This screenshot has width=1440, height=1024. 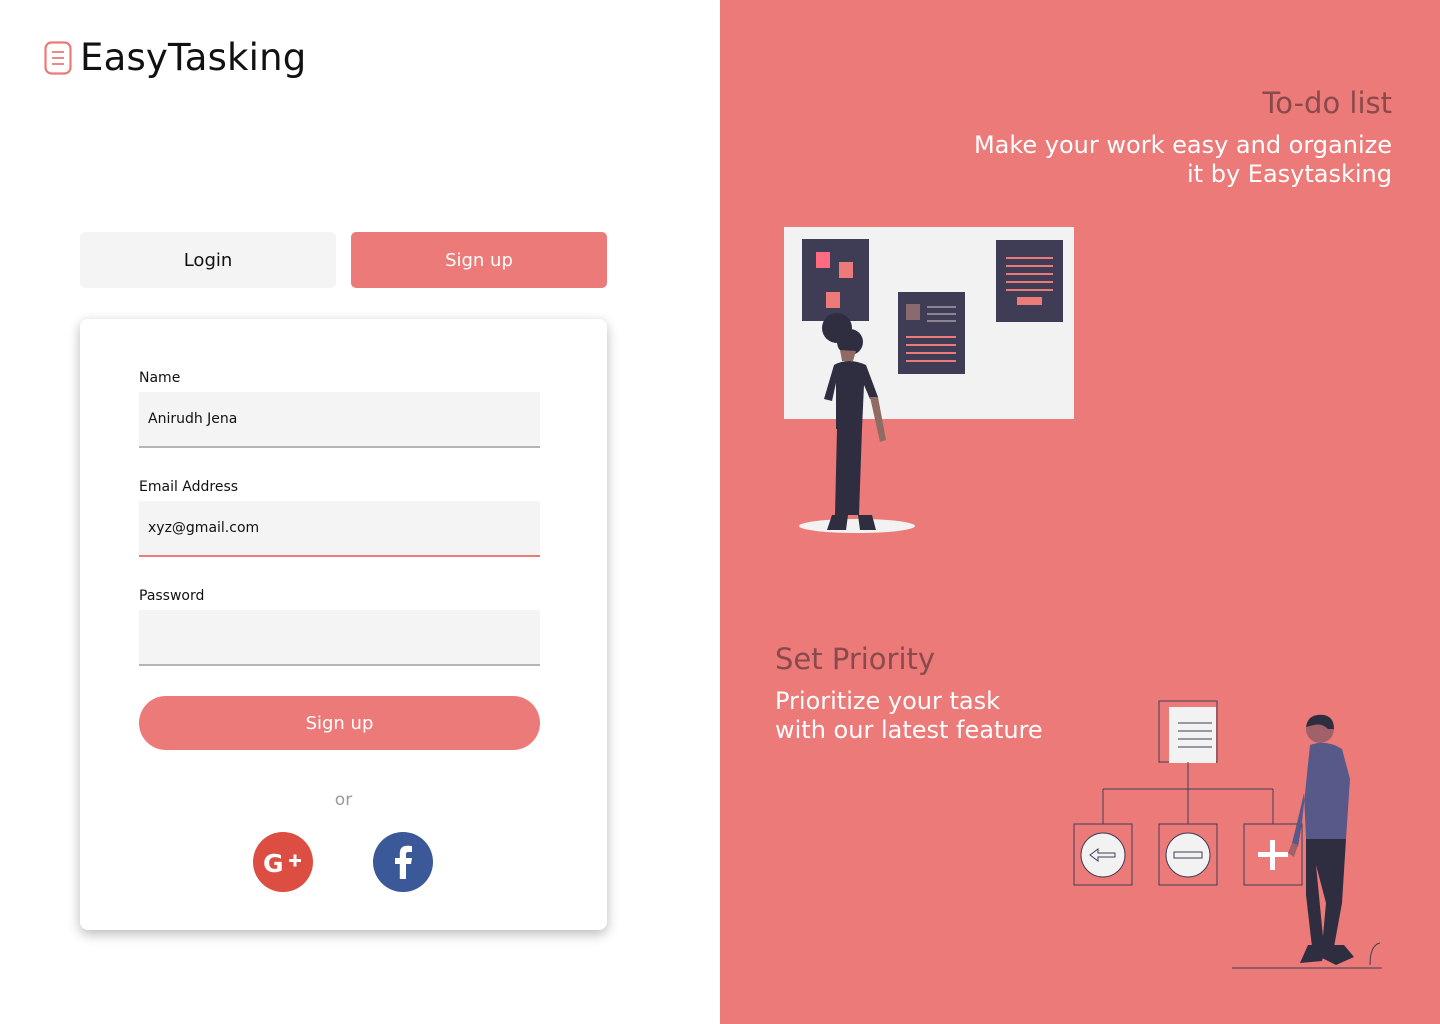 I want to click on google-signup-button: G, so click(x=283, y=862).